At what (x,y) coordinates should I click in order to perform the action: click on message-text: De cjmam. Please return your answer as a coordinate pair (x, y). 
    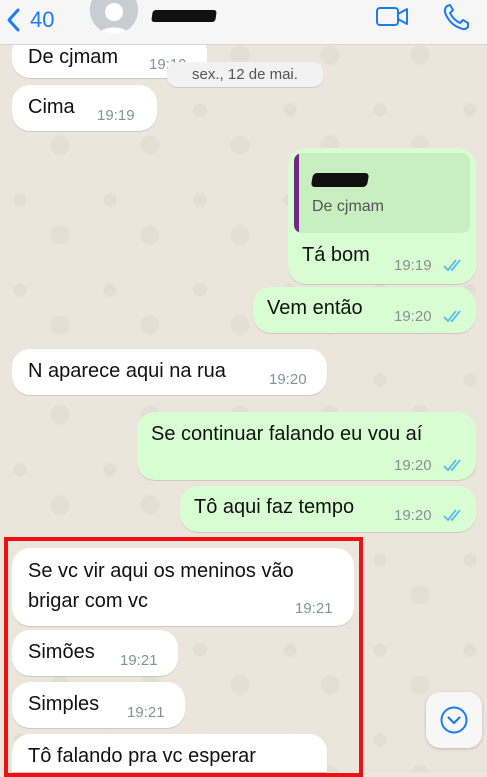
    Looking at the image, I should click on (73, 57).